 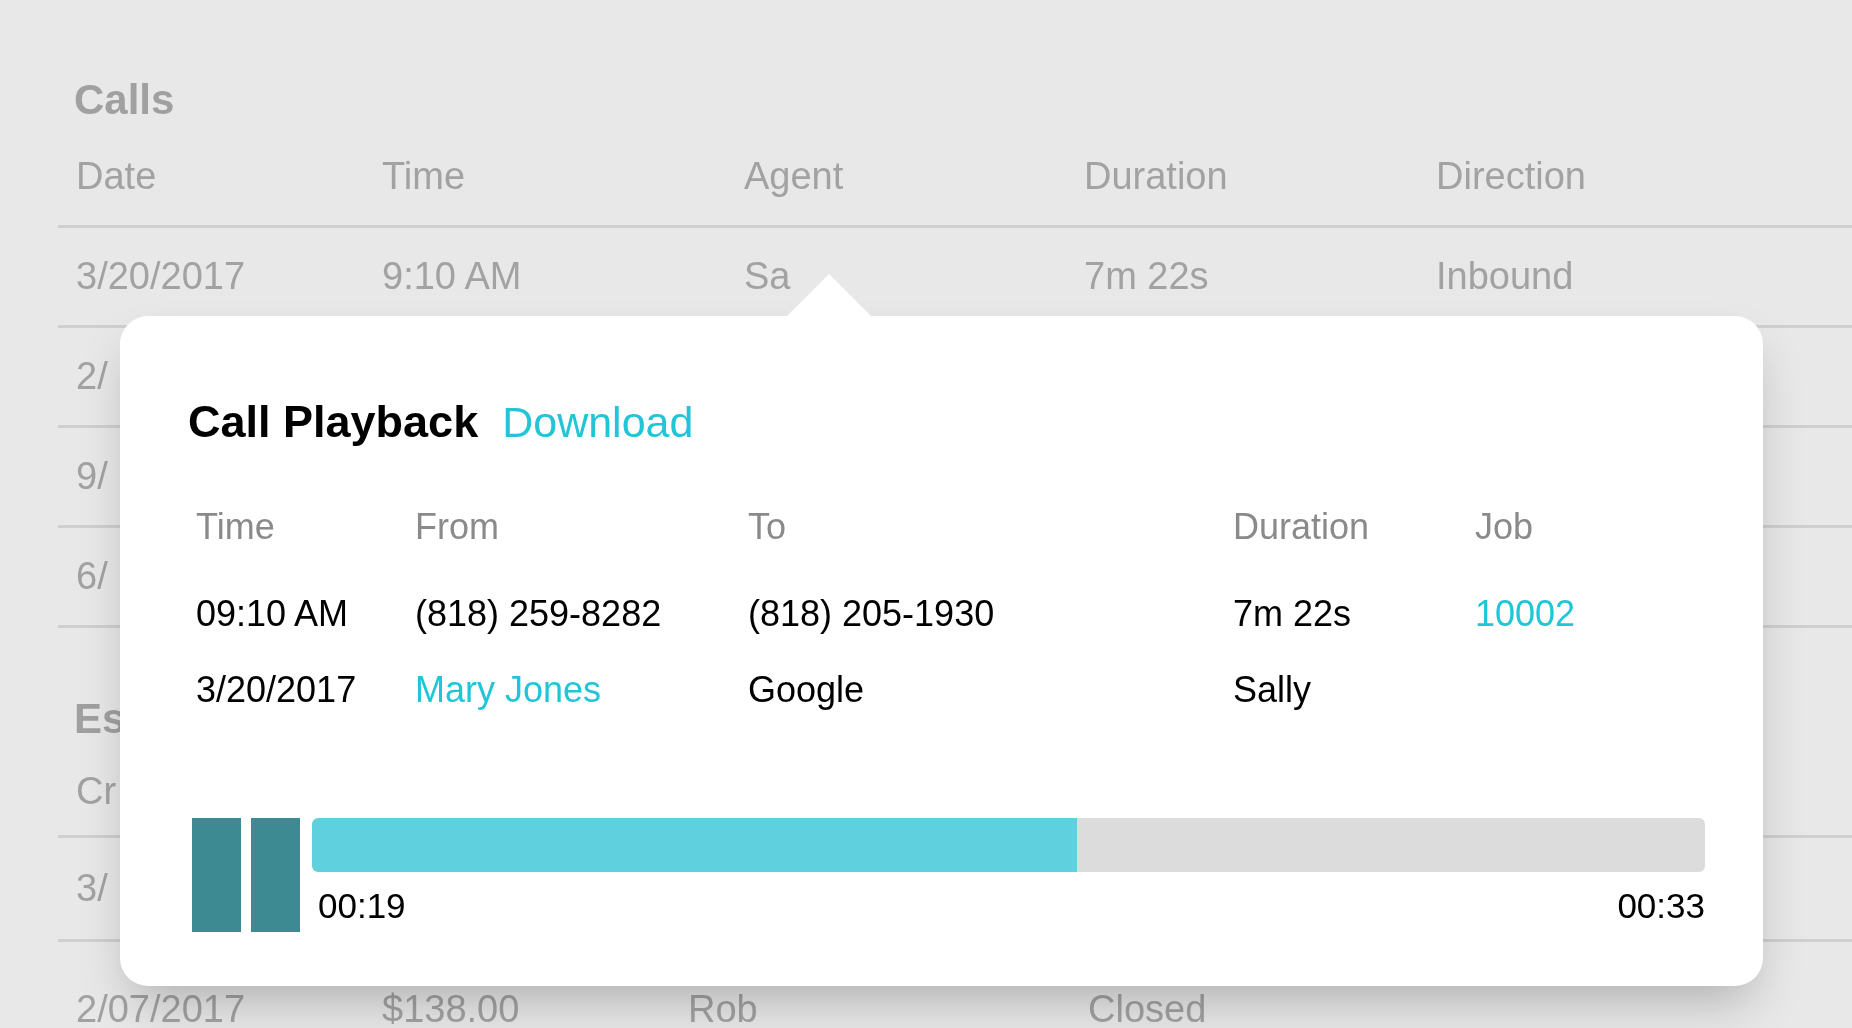 I want to click on elapsed-time: 00:19, so click(x=362, y=906).